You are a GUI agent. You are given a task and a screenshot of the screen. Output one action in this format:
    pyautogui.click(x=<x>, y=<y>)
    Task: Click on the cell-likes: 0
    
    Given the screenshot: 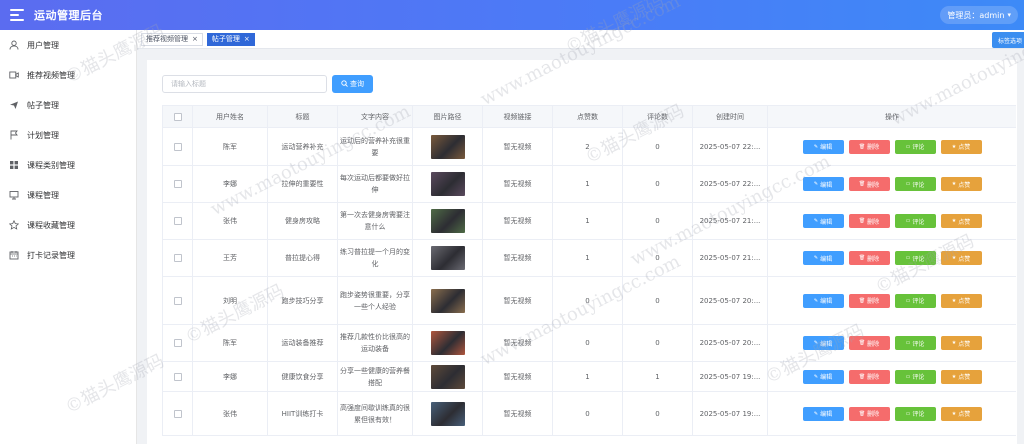 What is the action you would take?
    pyautogui.click(x=587, y=413)
    